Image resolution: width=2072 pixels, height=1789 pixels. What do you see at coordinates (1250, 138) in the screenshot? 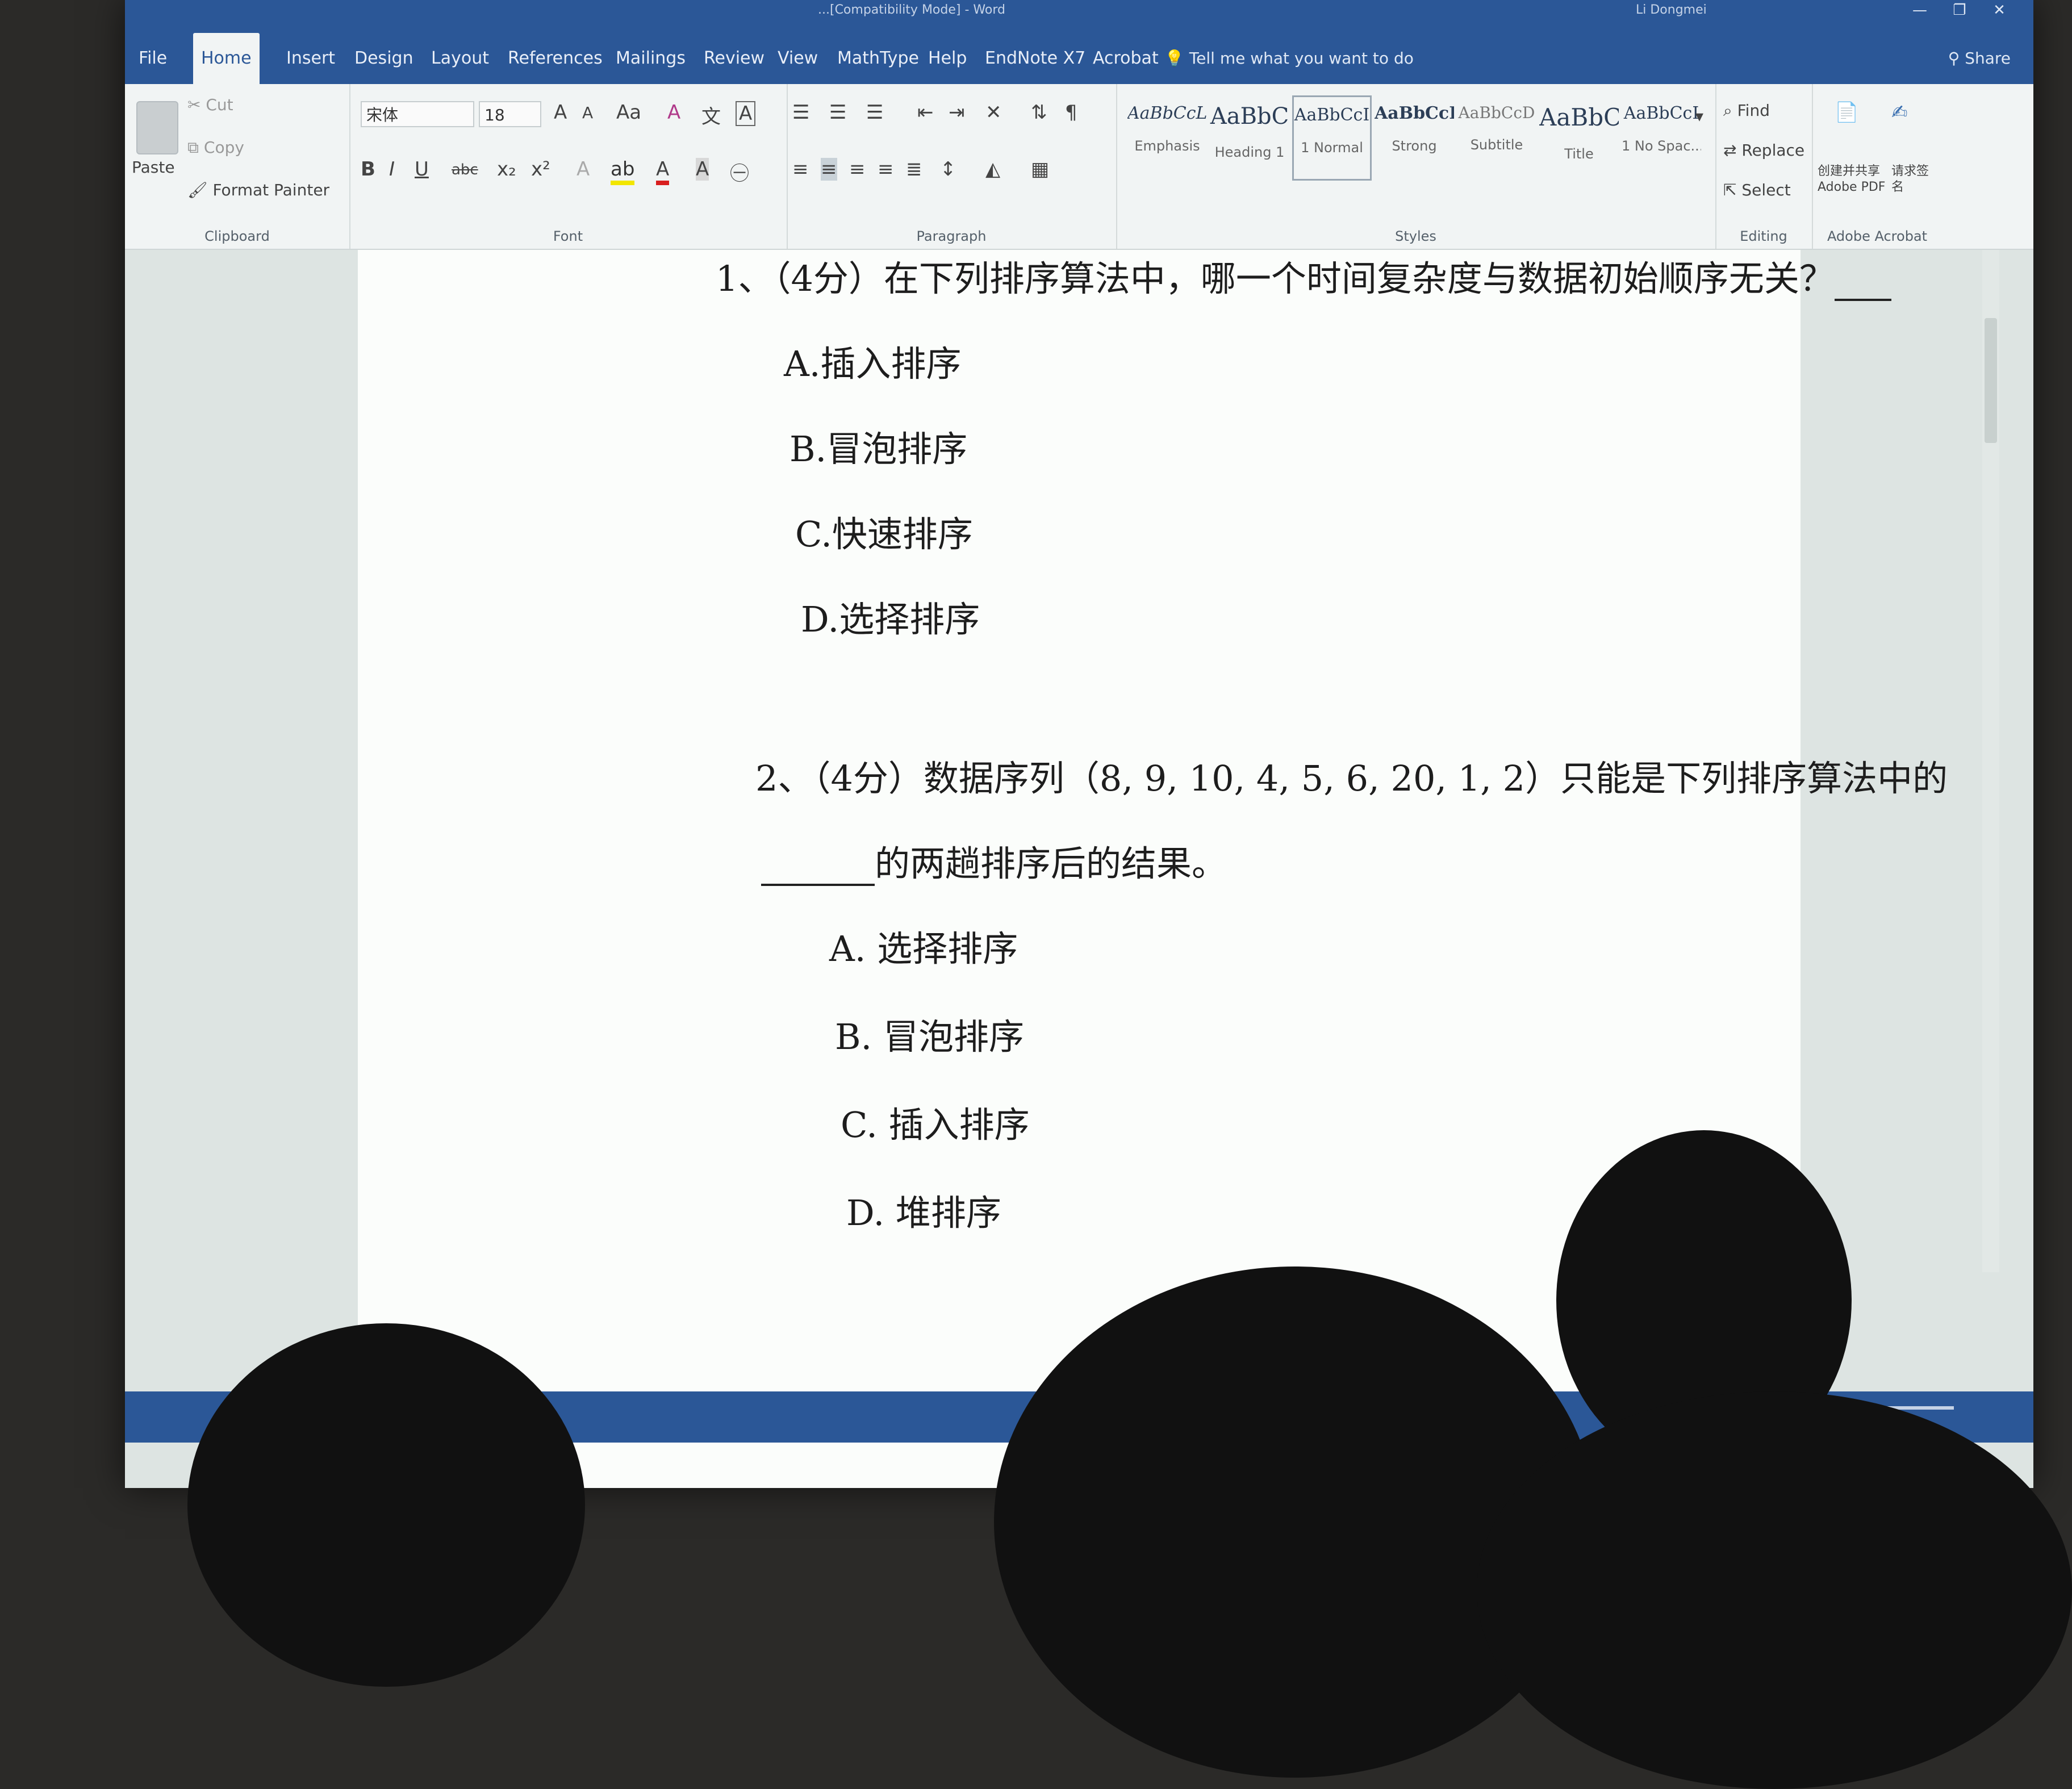
I see `style-heading-1: AaBbC Heading 1` at bounding box center [1250, 138].